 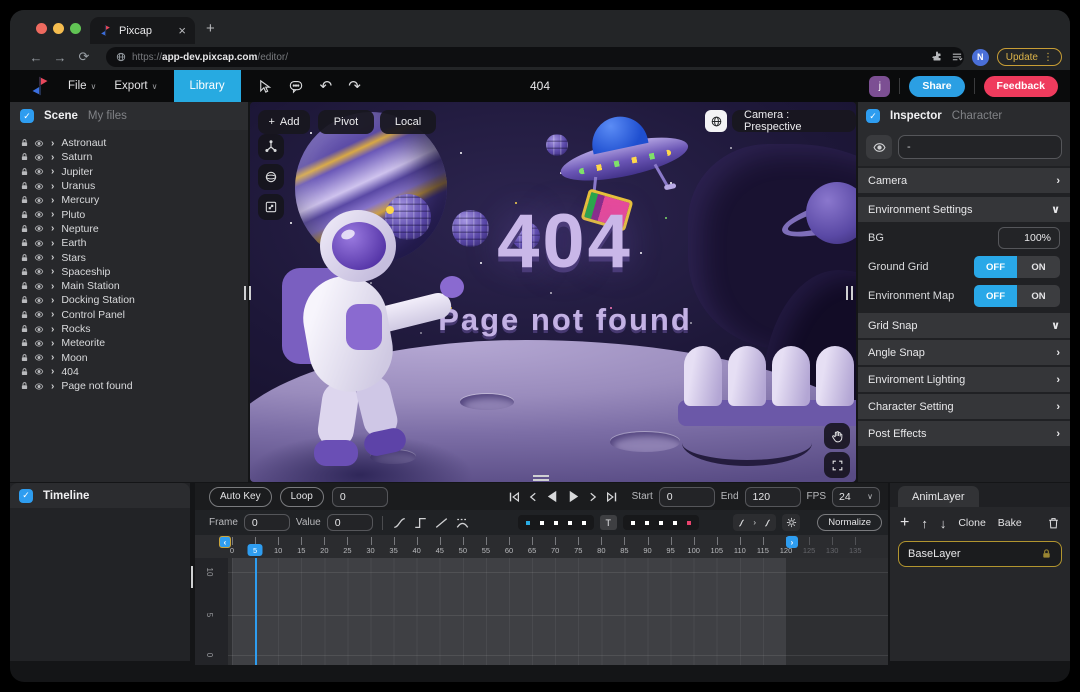 I want to click on ground-grid-toggle: OFF ON, so click(x=1017, y=267).